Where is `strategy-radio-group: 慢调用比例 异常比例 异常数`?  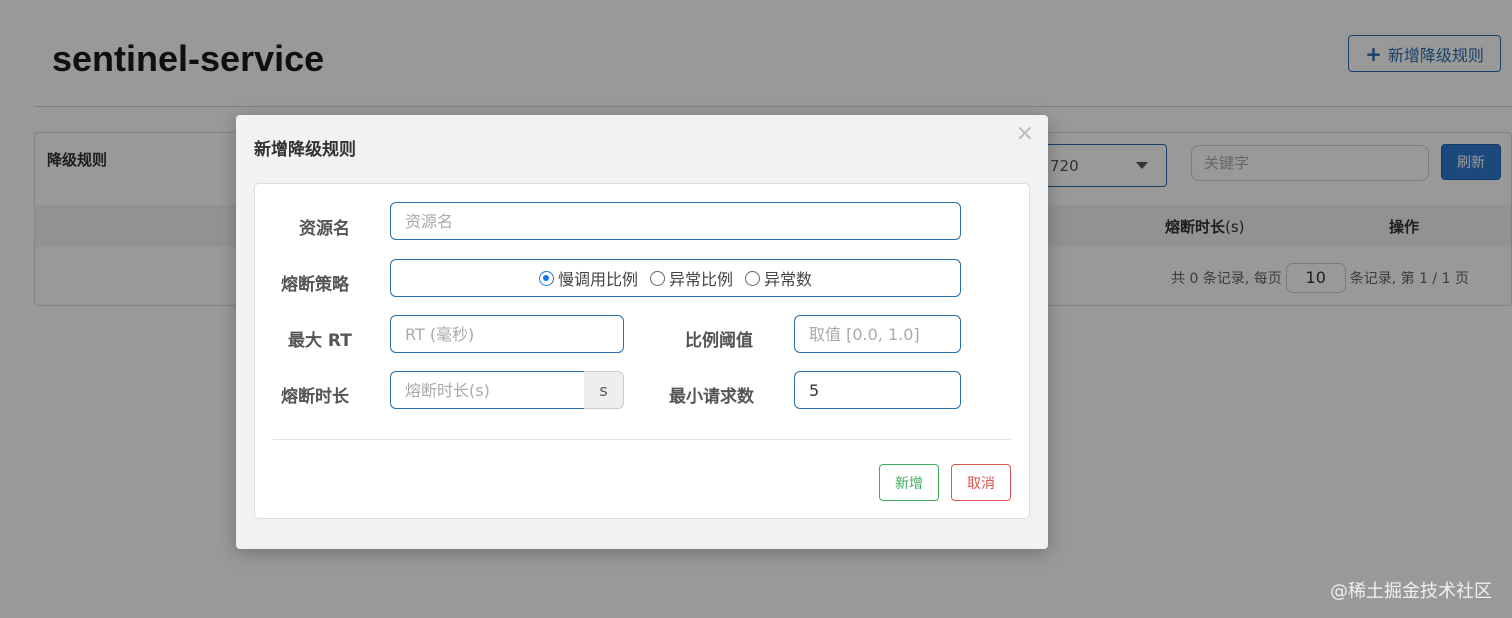
strategy-radio-group: 慢调用比例 异常比例 异常数 is located at coordinates (675, 278).